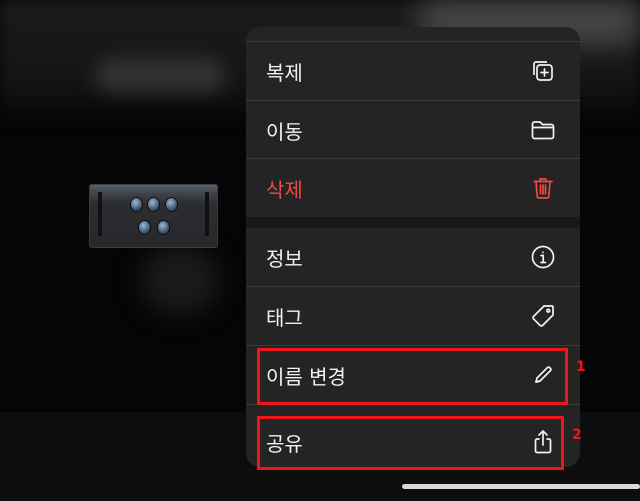 The width and height of the screenshot is (640, 501). What do you see at coordinates (153, 216) in the screenshot?
I see `plugin-thumbnail` at bounding box center [153, 216].